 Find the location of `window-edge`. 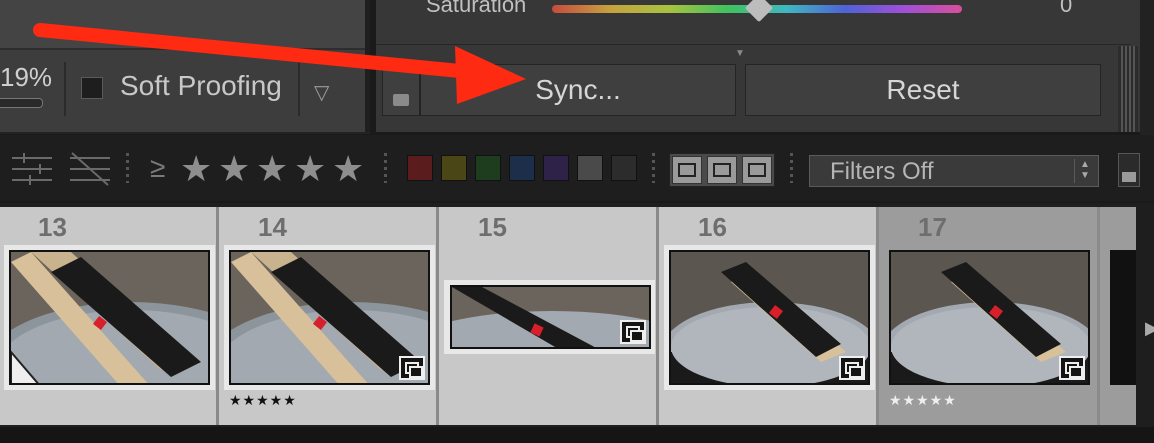

window-edge is located at coordinates (1147, 67).